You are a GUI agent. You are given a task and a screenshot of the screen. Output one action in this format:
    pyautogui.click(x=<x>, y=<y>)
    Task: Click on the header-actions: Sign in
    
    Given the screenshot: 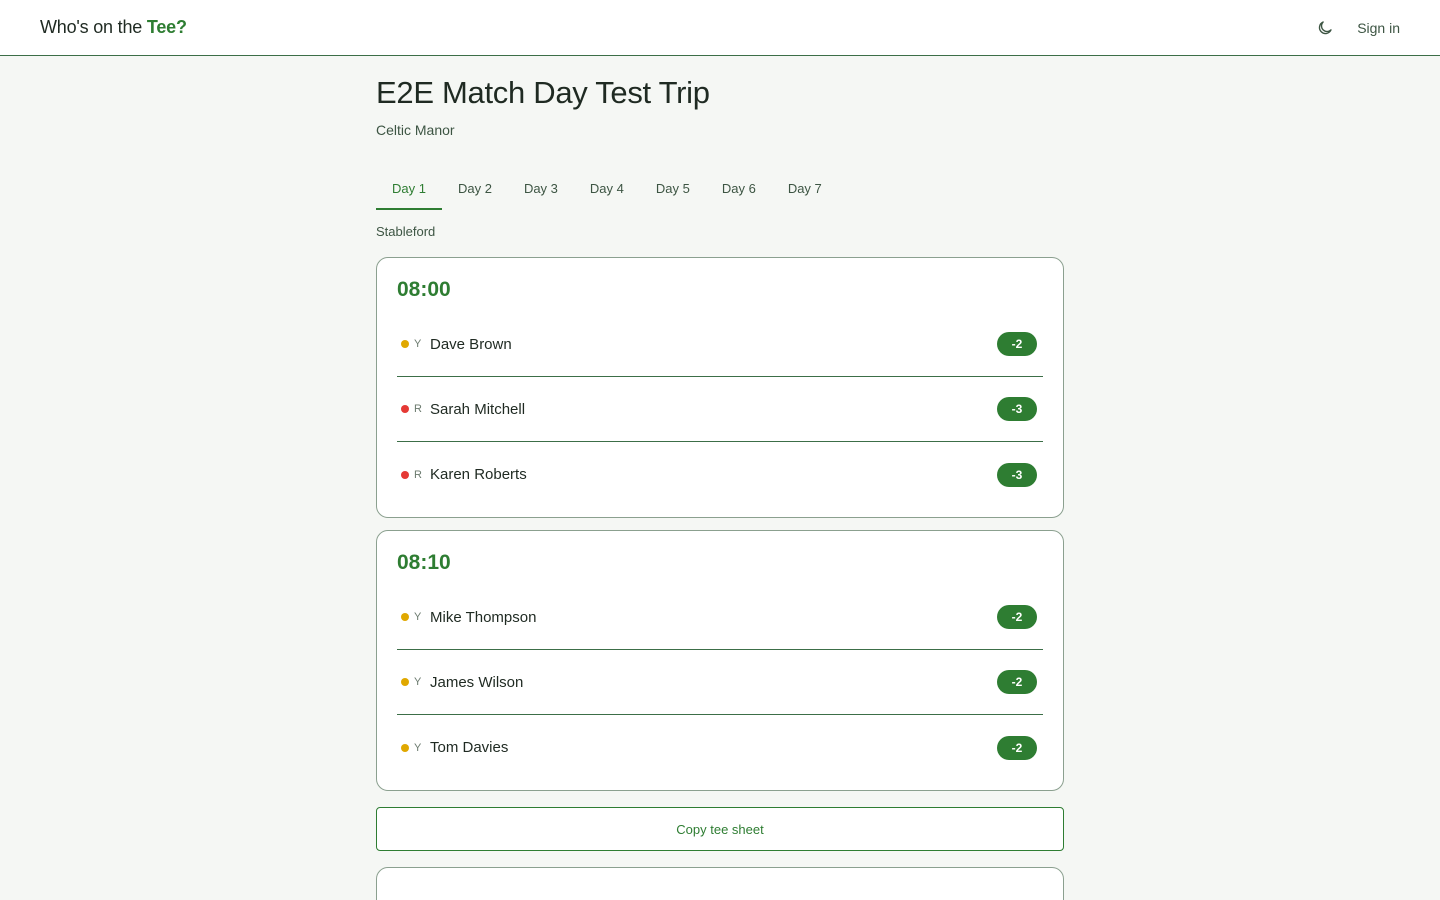 What is the action you would take?
    pyautogui.click(x=1356, y=28)
    